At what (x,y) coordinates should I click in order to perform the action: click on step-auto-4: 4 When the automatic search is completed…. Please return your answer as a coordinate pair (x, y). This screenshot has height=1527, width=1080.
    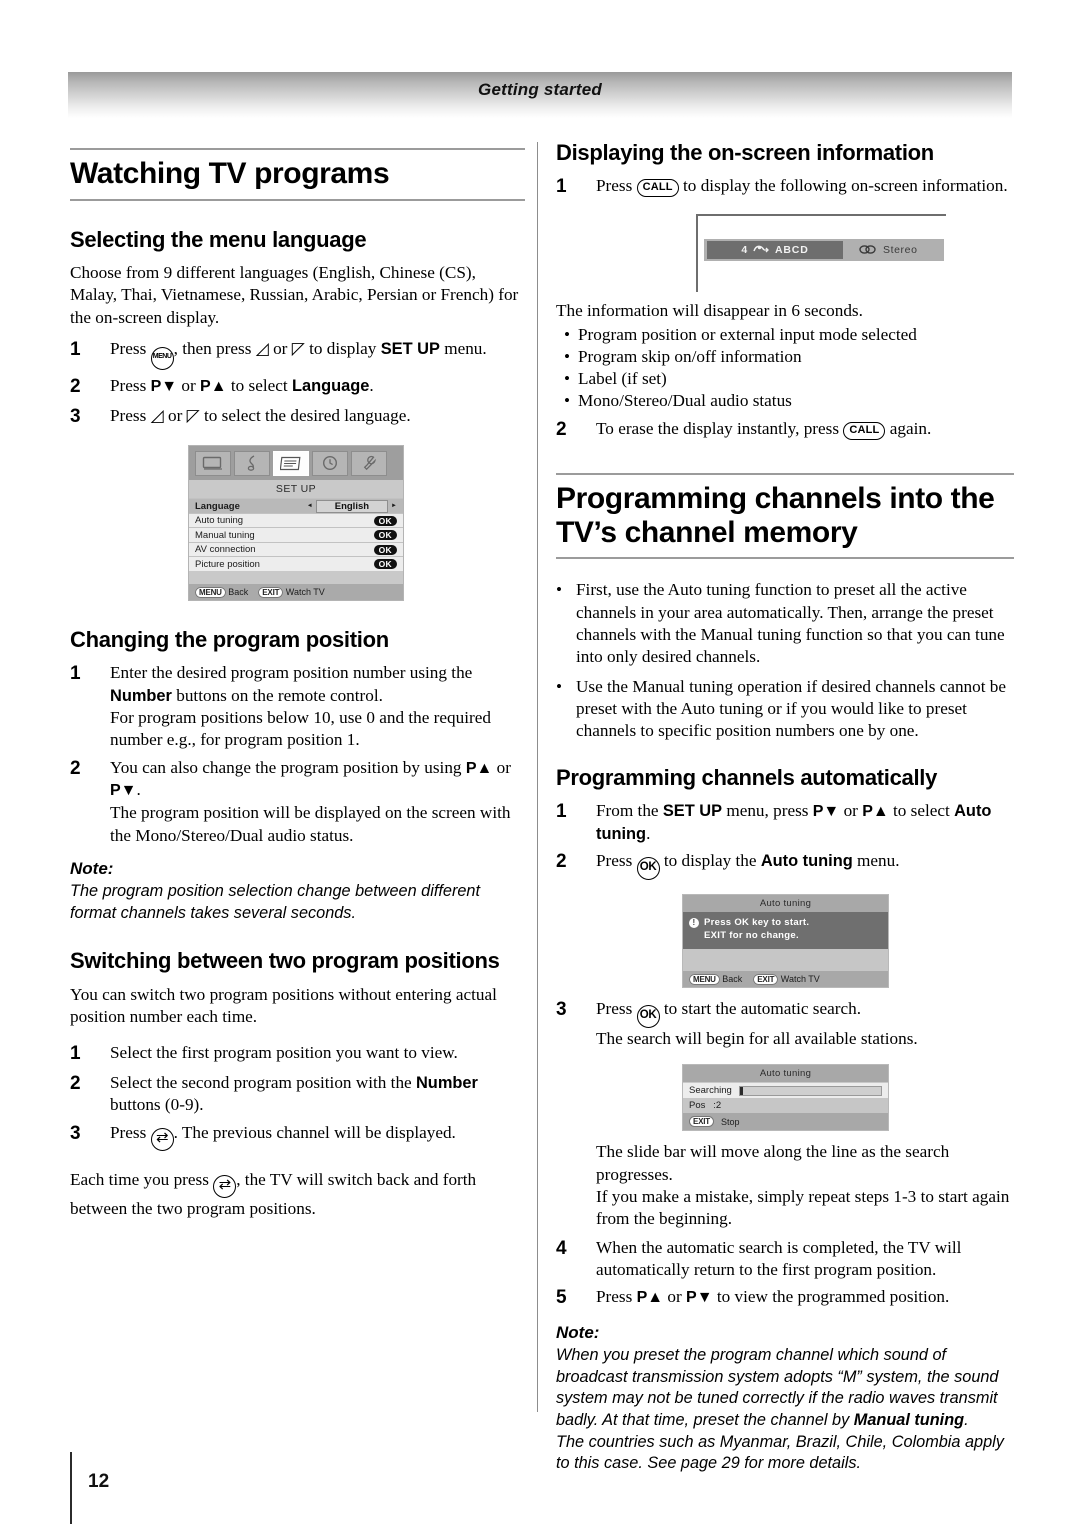
    Looking at the image, I should click on (785, 1259).